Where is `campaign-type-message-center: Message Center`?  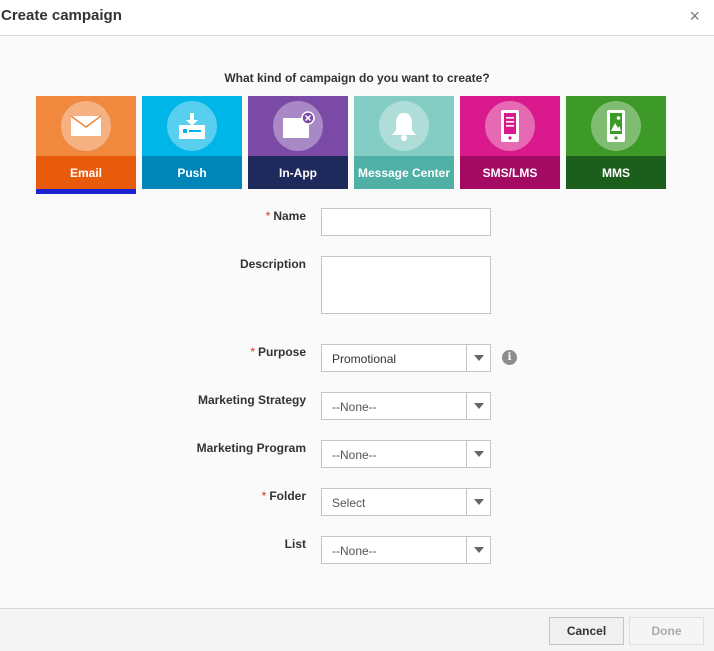
campaign-type-message-center: Message Center is located at coordinates (404, 142).